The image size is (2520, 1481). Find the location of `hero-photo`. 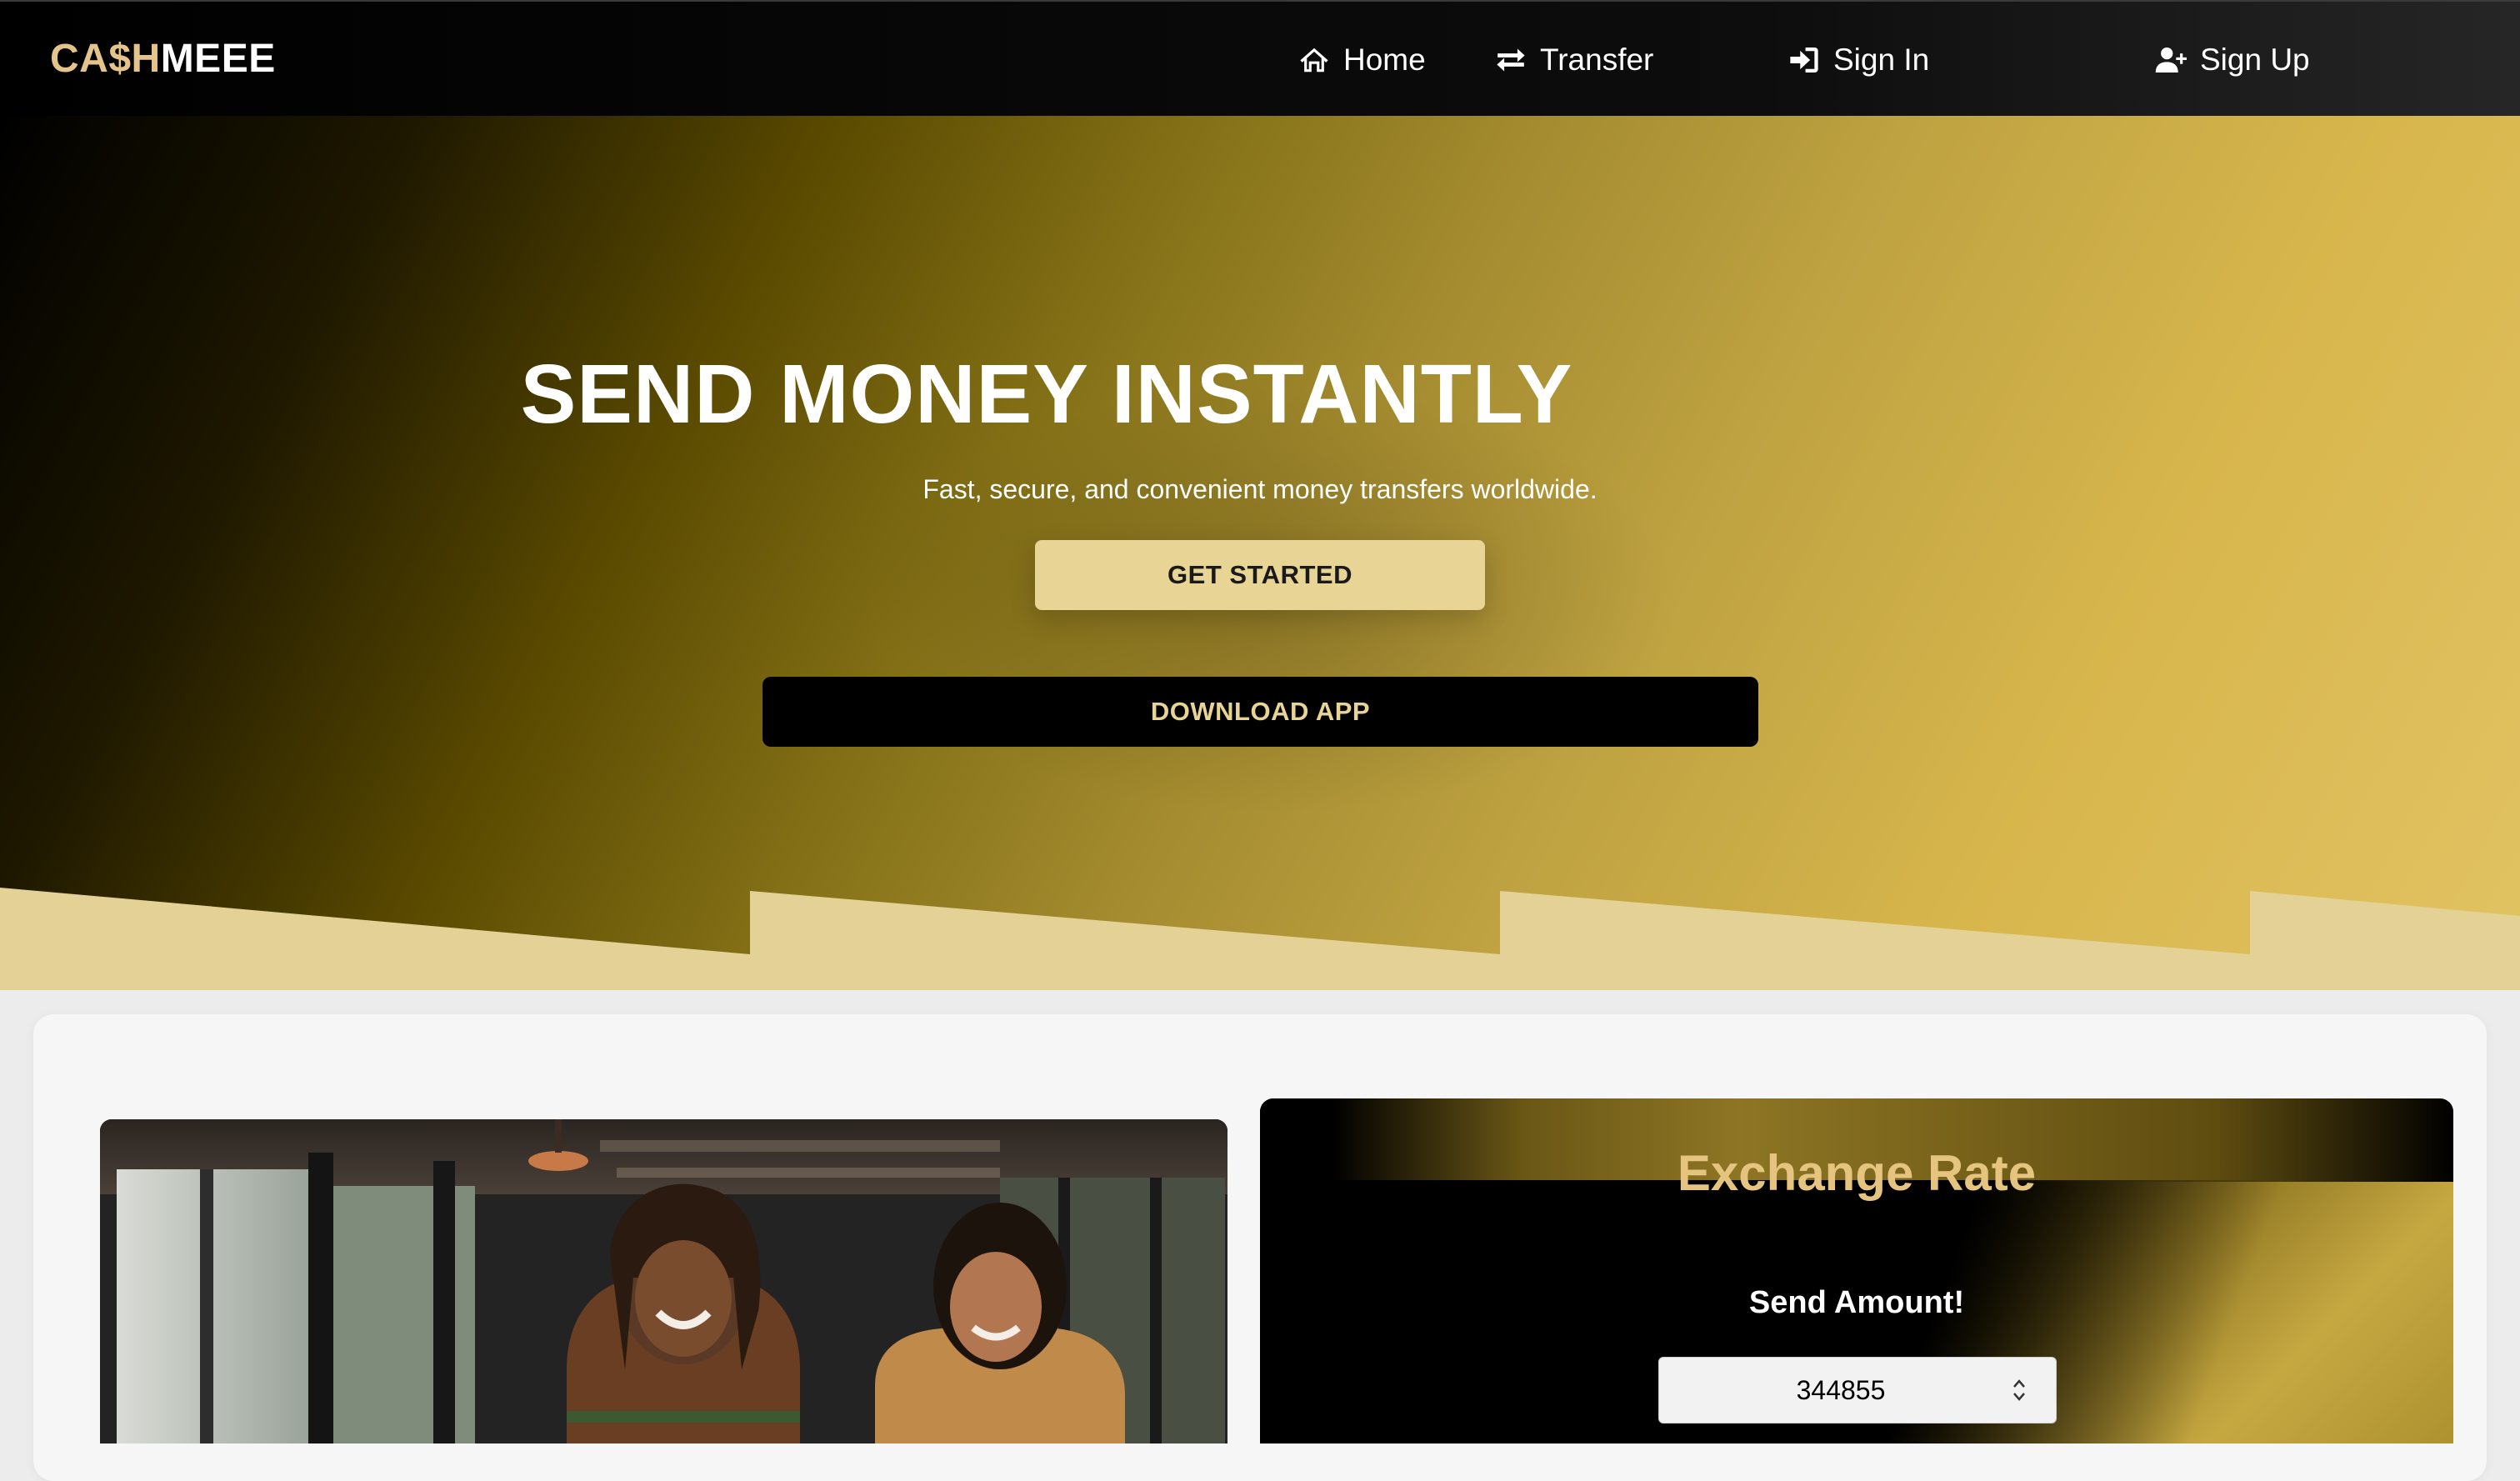

hero-photo is located at coordinates (664, 1281).